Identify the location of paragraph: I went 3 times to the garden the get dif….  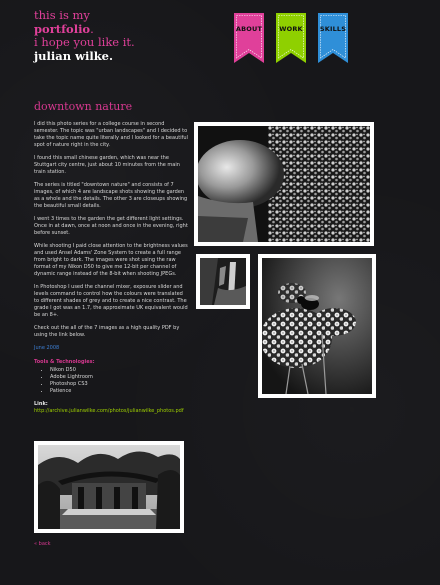
(111, 226).